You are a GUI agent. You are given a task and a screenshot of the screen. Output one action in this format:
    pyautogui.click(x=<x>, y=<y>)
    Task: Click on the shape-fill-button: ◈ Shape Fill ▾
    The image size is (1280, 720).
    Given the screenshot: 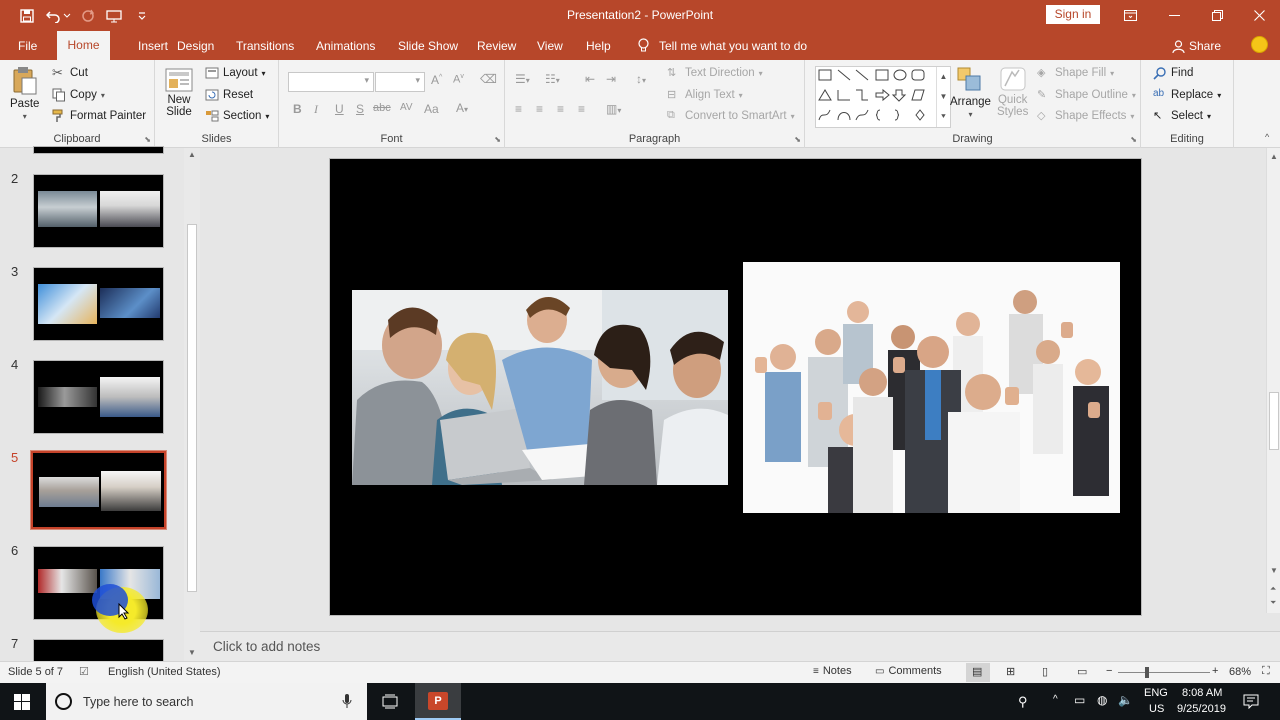 What is the action you would take?
    pyautogui.click(x=1075, y=73)
    